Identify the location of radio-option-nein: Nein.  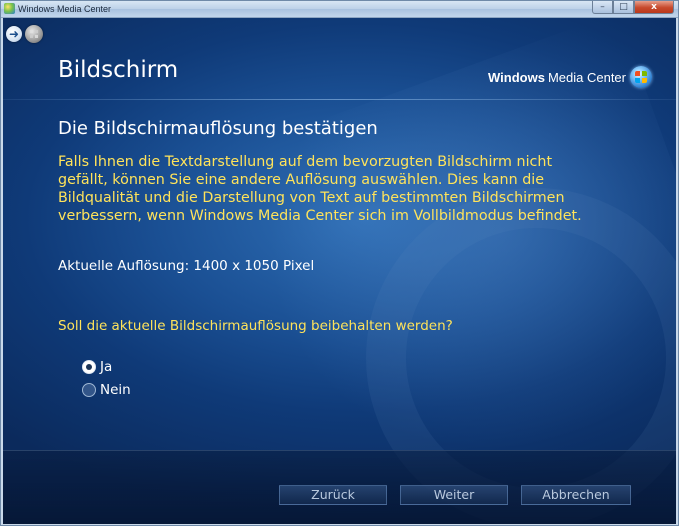
(106, 390).